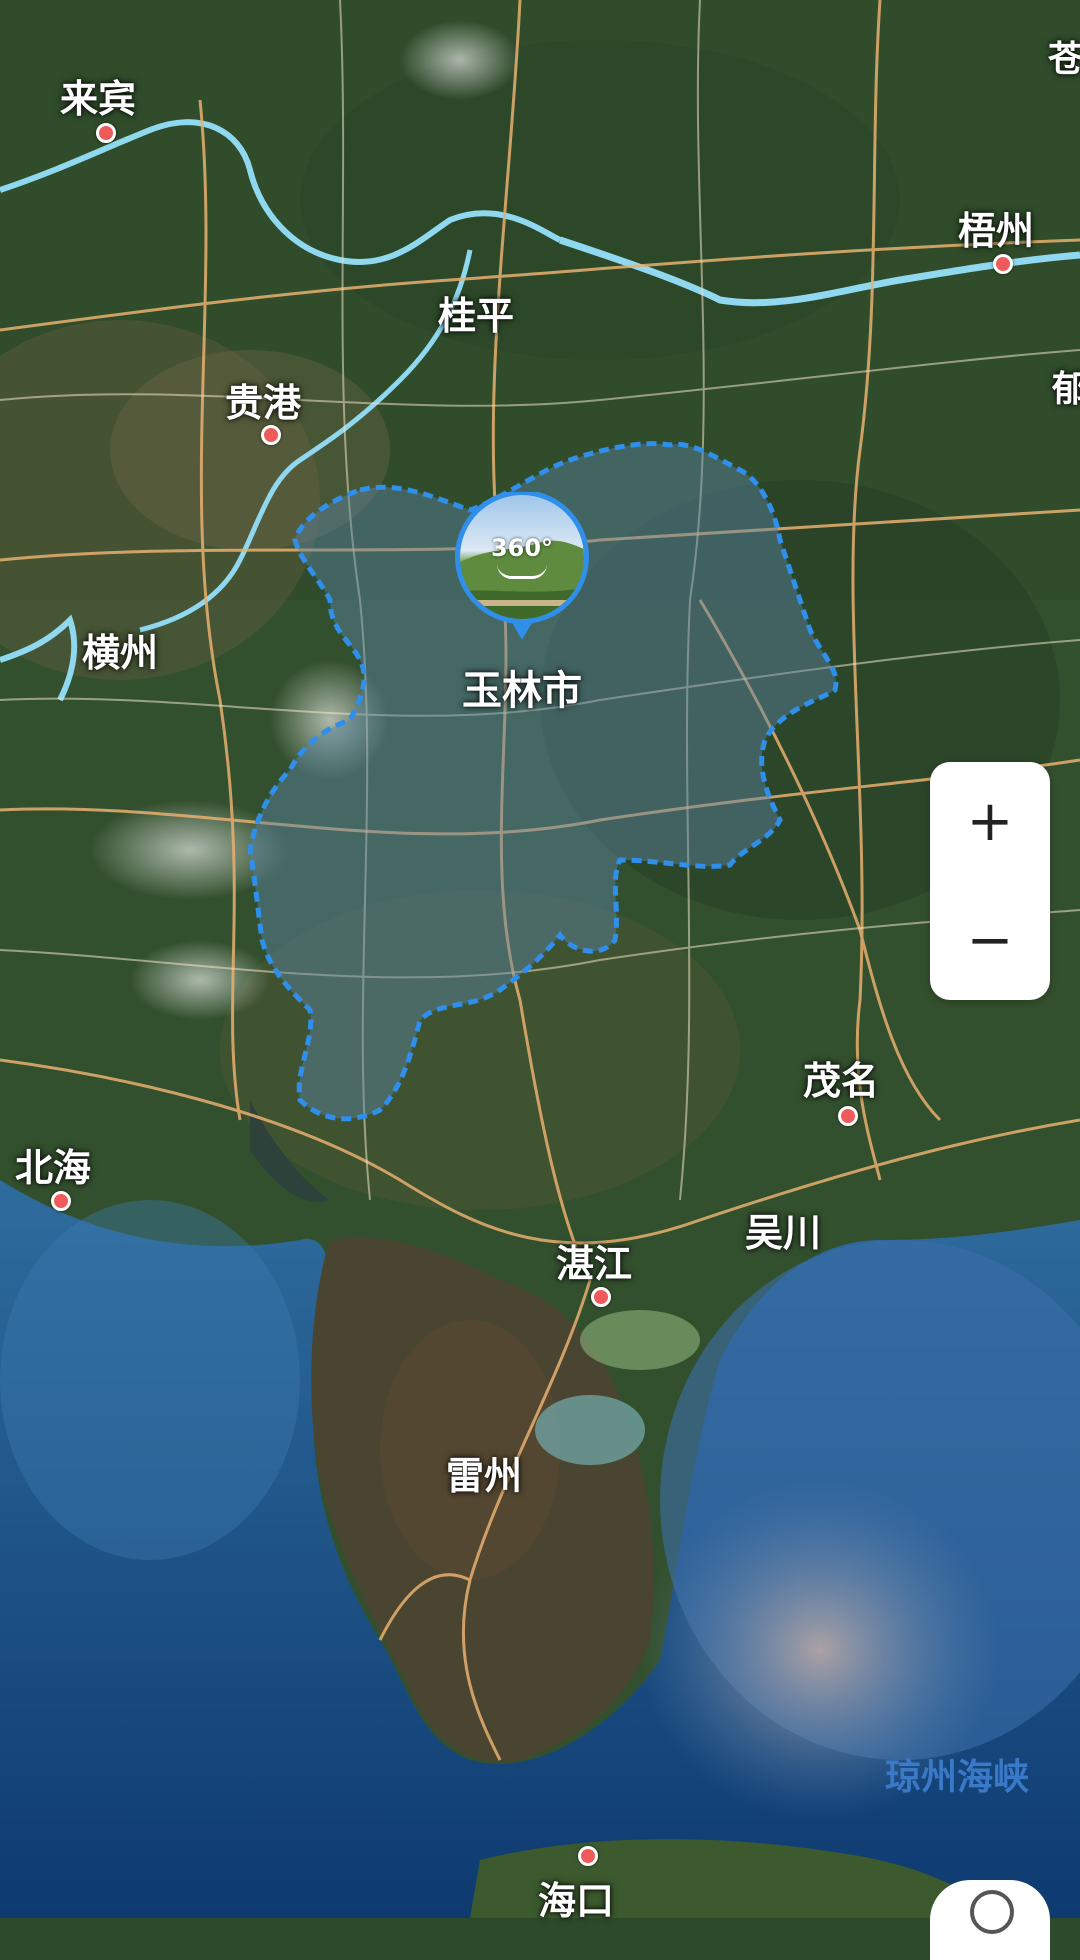 The width and height of the screenshot is (1080, 1960). Describe the element at coordinates (263, 399) in the screenshot. I see `city-label-guigang: 贵港` at that location.